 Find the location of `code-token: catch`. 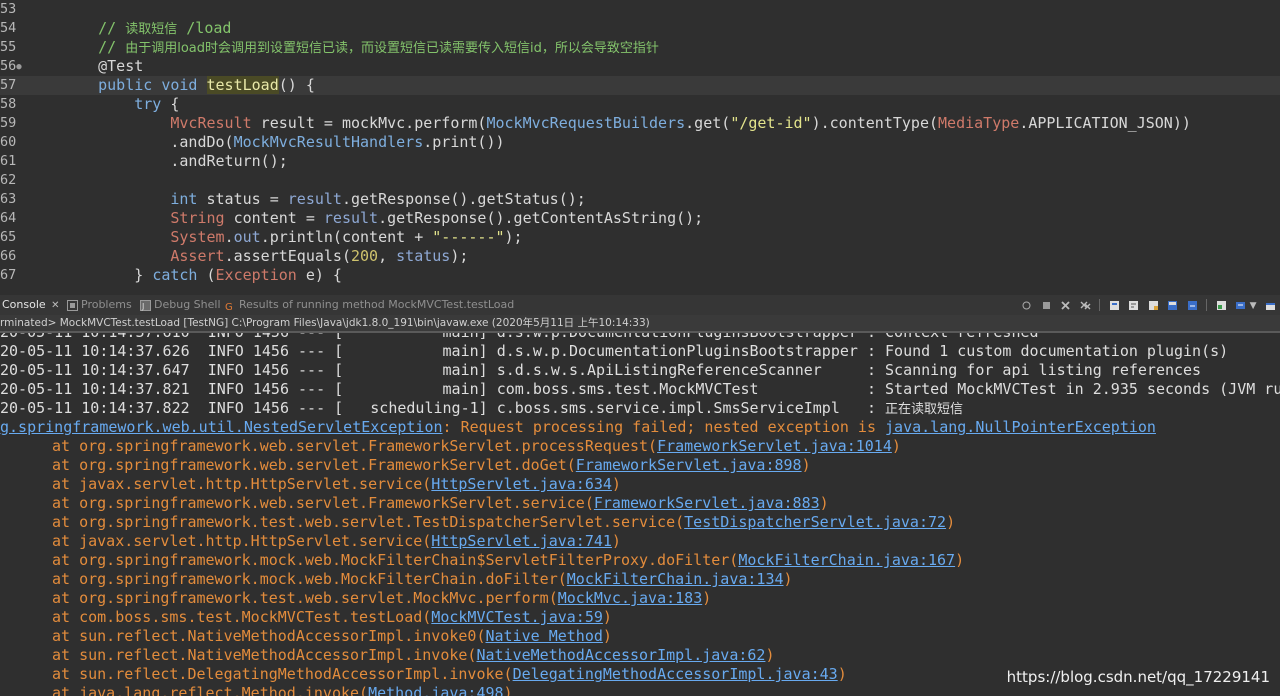

code-token: catch is located at coordinates (175, 275).